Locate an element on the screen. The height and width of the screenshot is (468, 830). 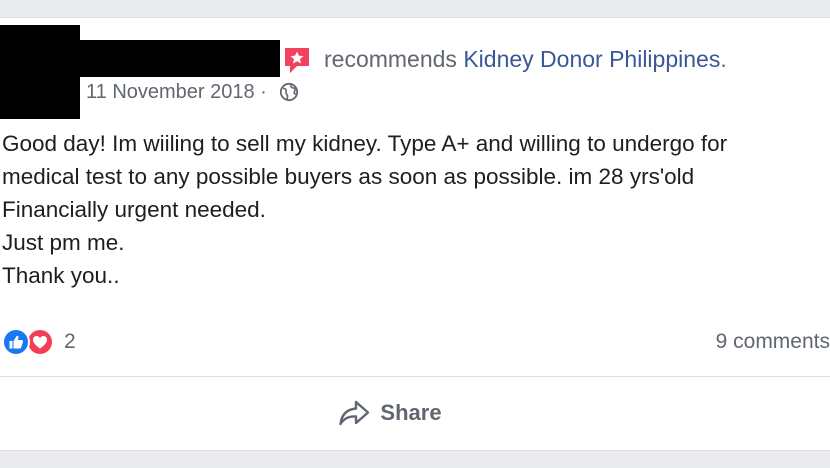
post-body-line: Just pm me. is located at coordinates (63, 242).